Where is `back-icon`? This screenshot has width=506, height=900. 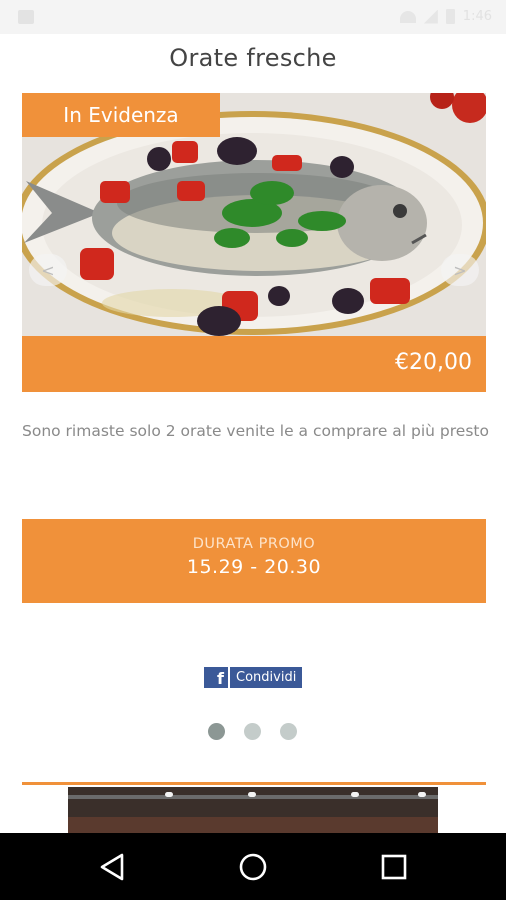
back-icon is located at coordinates (114, 867).